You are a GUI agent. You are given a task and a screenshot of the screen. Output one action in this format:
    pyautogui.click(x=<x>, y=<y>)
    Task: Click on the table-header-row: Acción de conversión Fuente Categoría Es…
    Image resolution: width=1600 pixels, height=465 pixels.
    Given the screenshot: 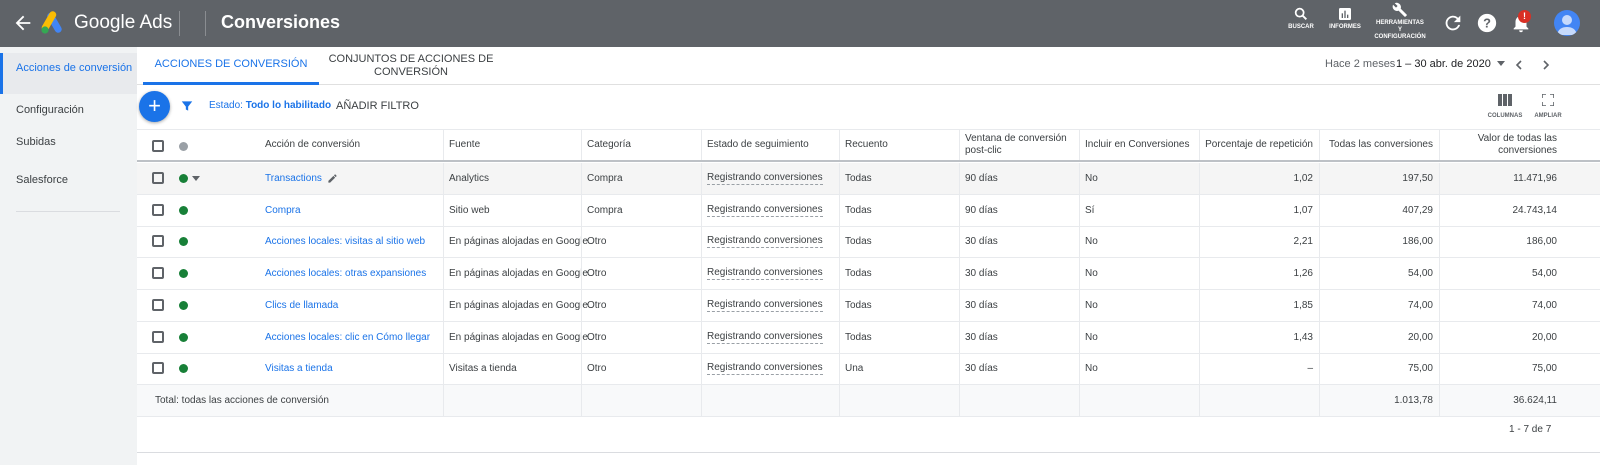 What is the action you would take?
    pyautogui.click(x=868, y=145)
    